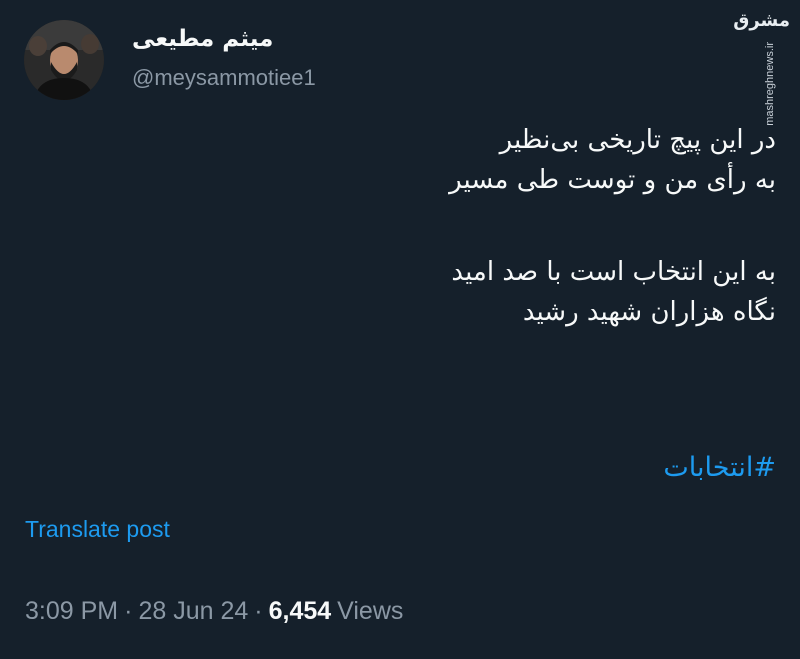 The height and width of the screenshot is (659, 800). What do you see at coordinates (770, 84) in the screenshot?
I see `watermark-site: mashreghnews.ir` at bounding box center [770, 84].